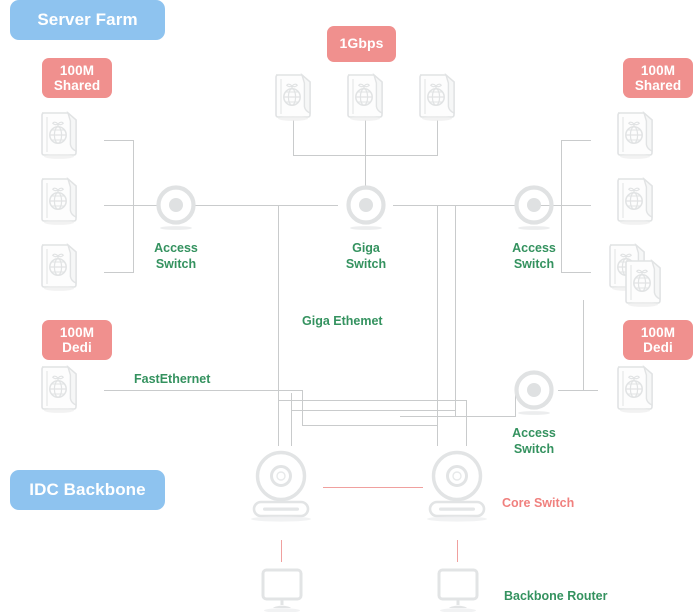 The width and height of the screenshot is (694, 612). What do you see at coordinates (373, 410) in the screenshot?
I see `cross-link-mid` at bounding box center [373, 410].